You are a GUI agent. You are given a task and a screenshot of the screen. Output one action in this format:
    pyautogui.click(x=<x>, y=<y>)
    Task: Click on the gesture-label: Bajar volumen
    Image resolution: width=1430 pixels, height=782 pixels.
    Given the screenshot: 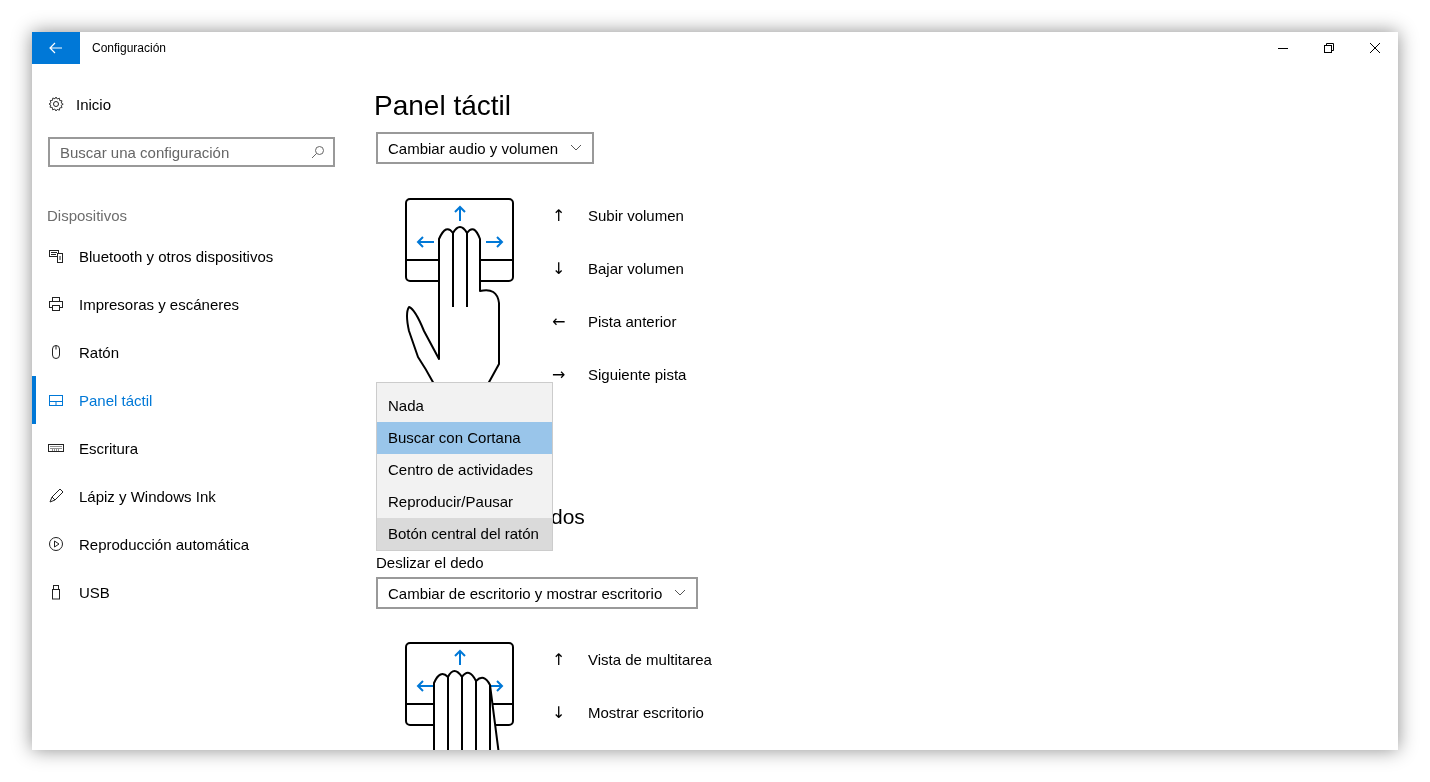 What is the action you would take?
    pyautogui.click(x=636, y=268)
    